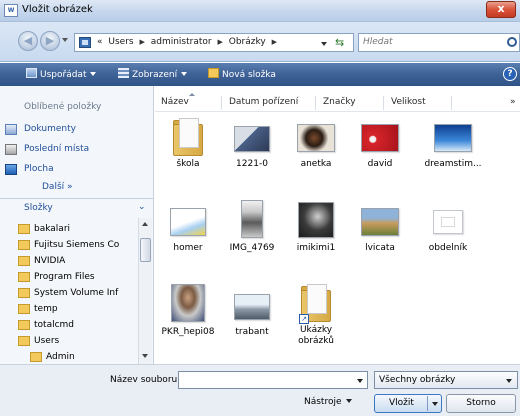 The image size is (520, 416). I want to click on recent-places-icon, so click(11, 149).